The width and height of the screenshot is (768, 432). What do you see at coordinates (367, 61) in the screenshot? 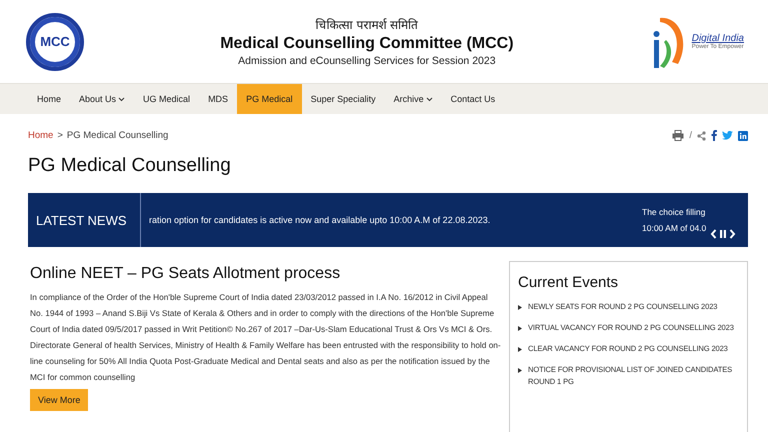
I see `site-subtitle: Admission and eCounselling Services for Session 2023` at bounding box center [367, 61].